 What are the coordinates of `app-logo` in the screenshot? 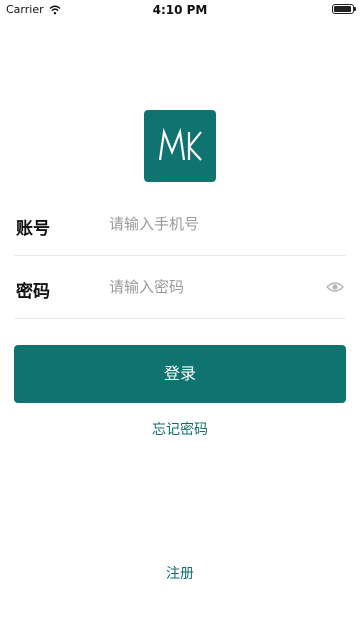 It's located at (180, 146).